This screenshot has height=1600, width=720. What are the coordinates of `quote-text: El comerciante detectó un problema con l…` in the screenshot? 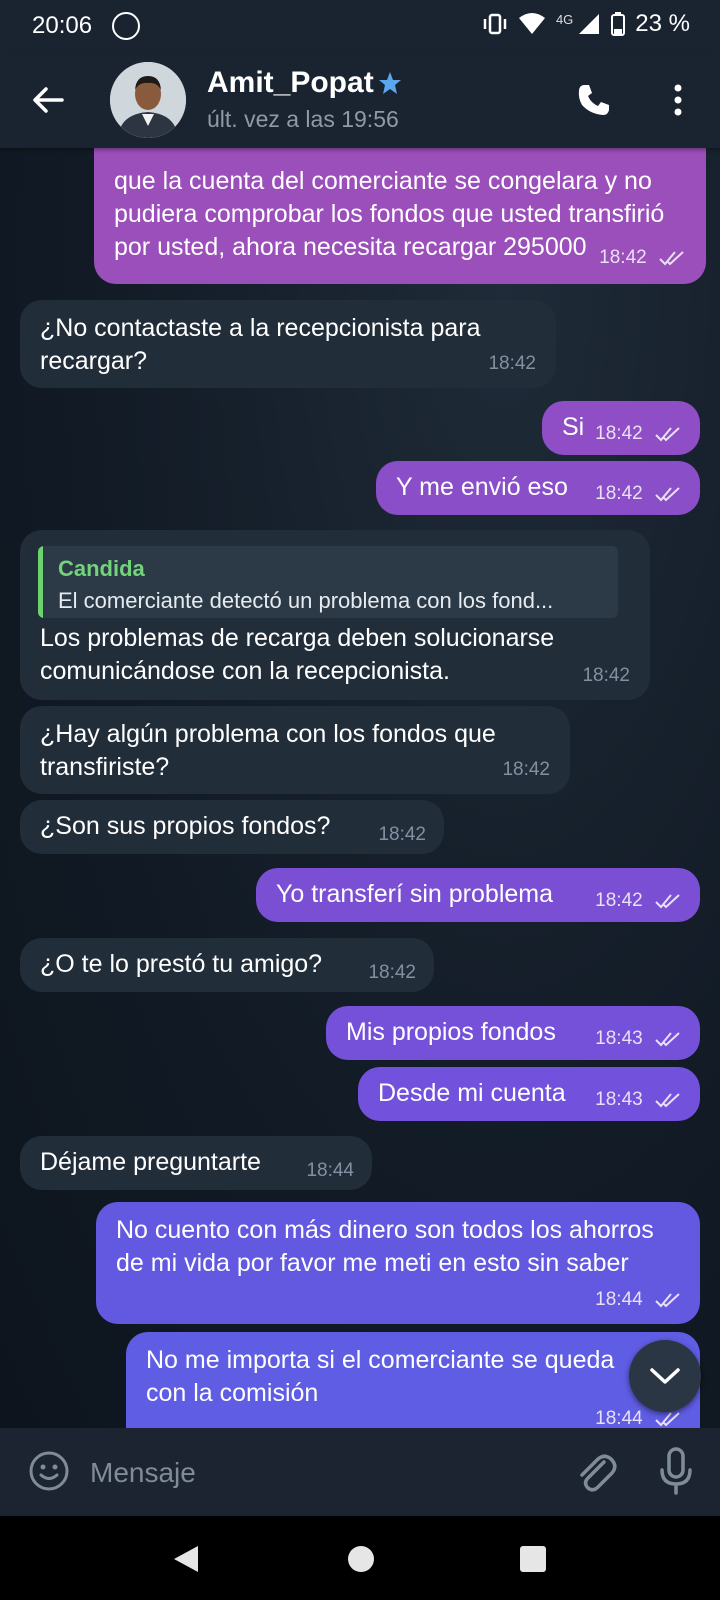 It's located at (306, 600).